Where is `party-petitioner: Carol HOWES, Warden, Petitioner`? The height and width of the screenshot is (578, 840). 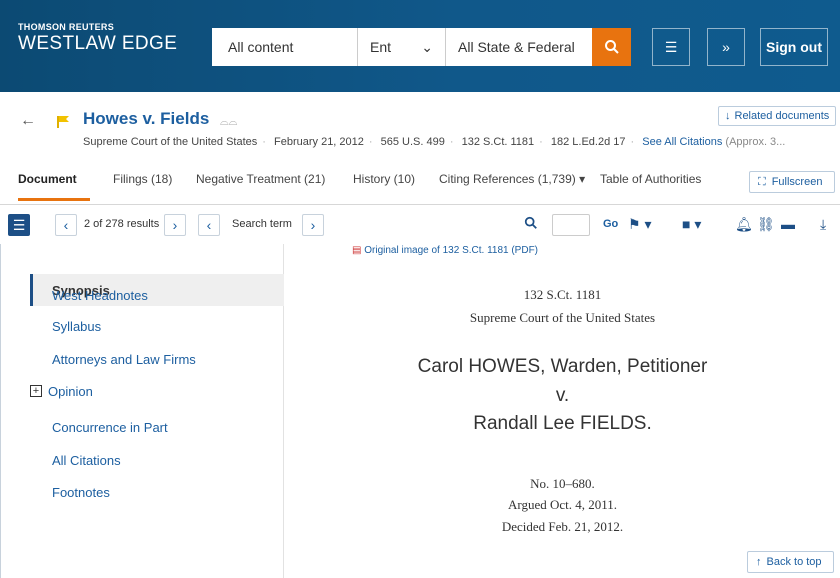 party-petitioner: Carol HOWES, Warden, Petitioner is located at coordinates (562, 366).